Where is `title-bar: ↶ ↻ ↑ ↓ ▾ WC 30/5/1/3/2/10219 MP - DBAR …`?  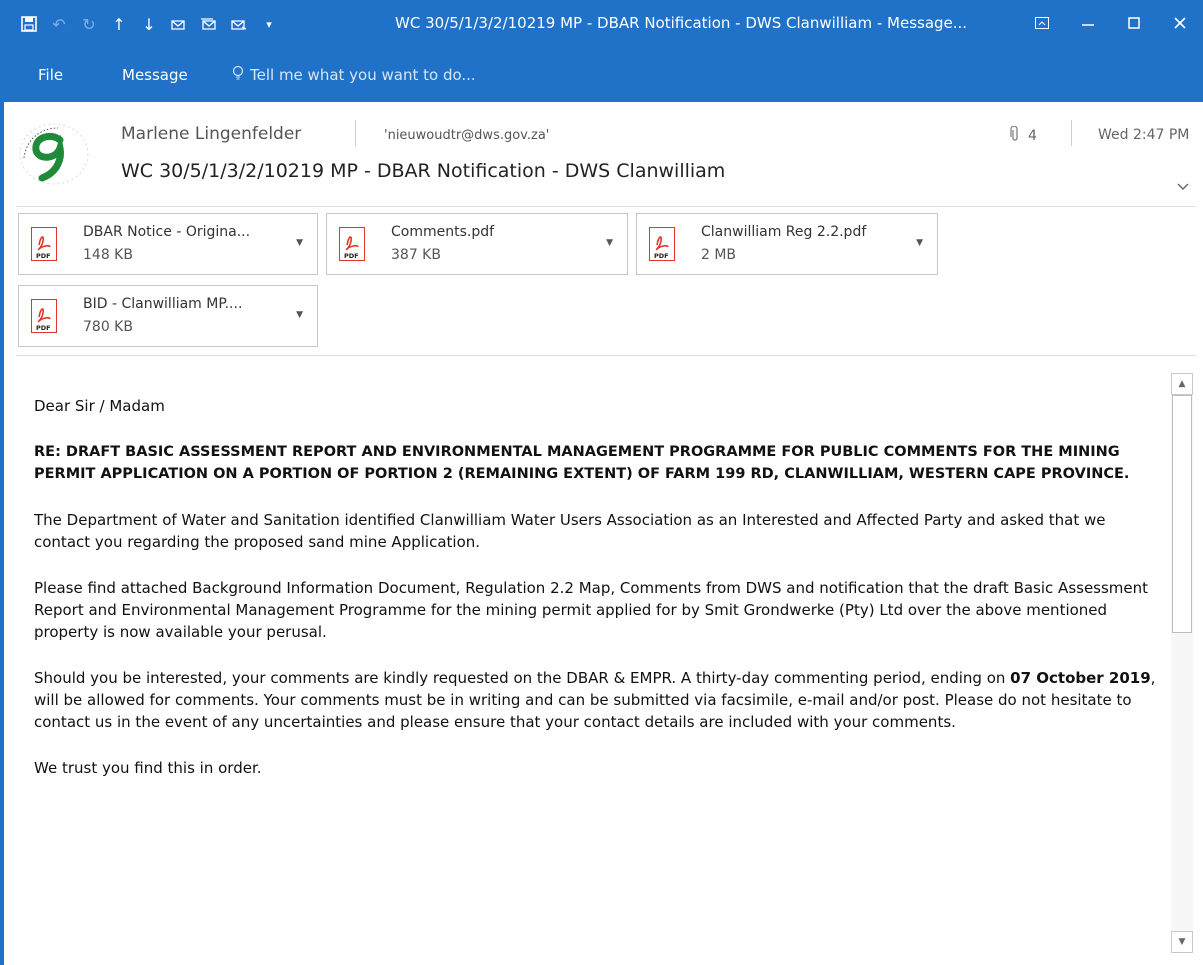
title-bar: ↶ ↻ ↑ ↓ ▾ WC 30/5/1/3/2/10219 MP - DBAR … is located at coordinates (601, 24).